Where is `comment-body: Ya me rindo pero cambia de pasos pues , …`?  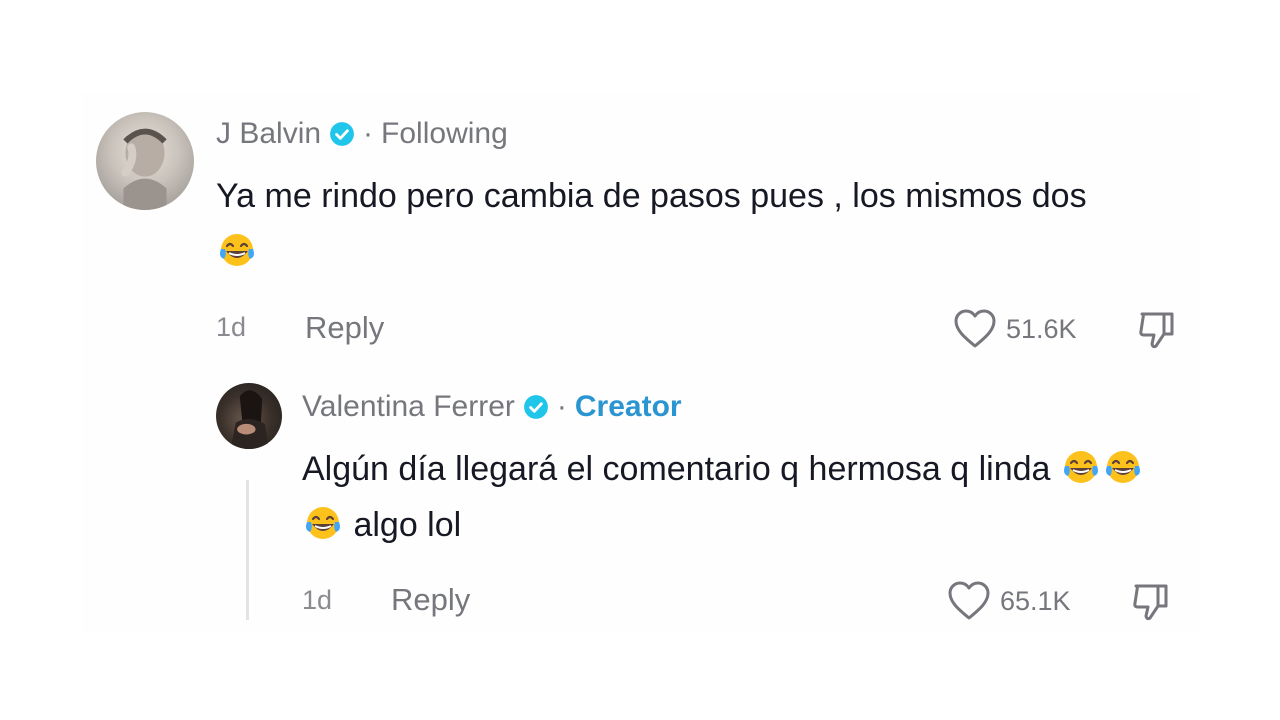
comment-body: Ya me rindo pero cambia de pasos pues , … is located at coordinates (651, 196).